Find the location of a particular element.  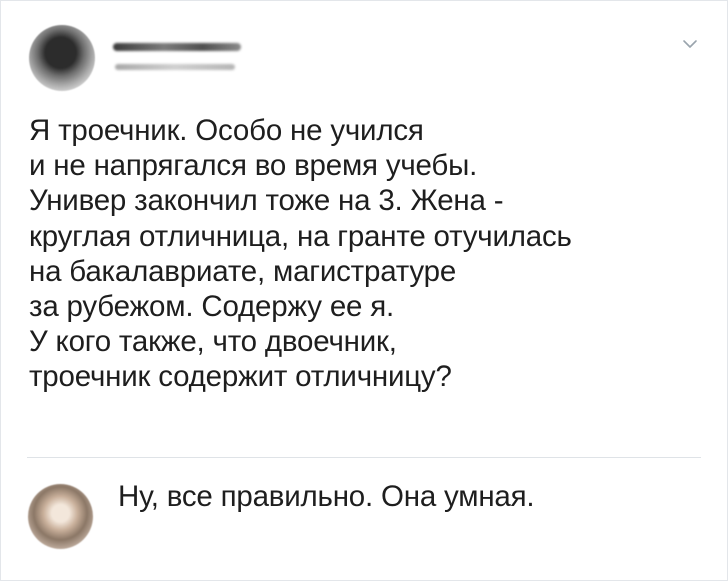

reply-text: Ну, все правильно. Она умная. is located at coordinates (326, 496).